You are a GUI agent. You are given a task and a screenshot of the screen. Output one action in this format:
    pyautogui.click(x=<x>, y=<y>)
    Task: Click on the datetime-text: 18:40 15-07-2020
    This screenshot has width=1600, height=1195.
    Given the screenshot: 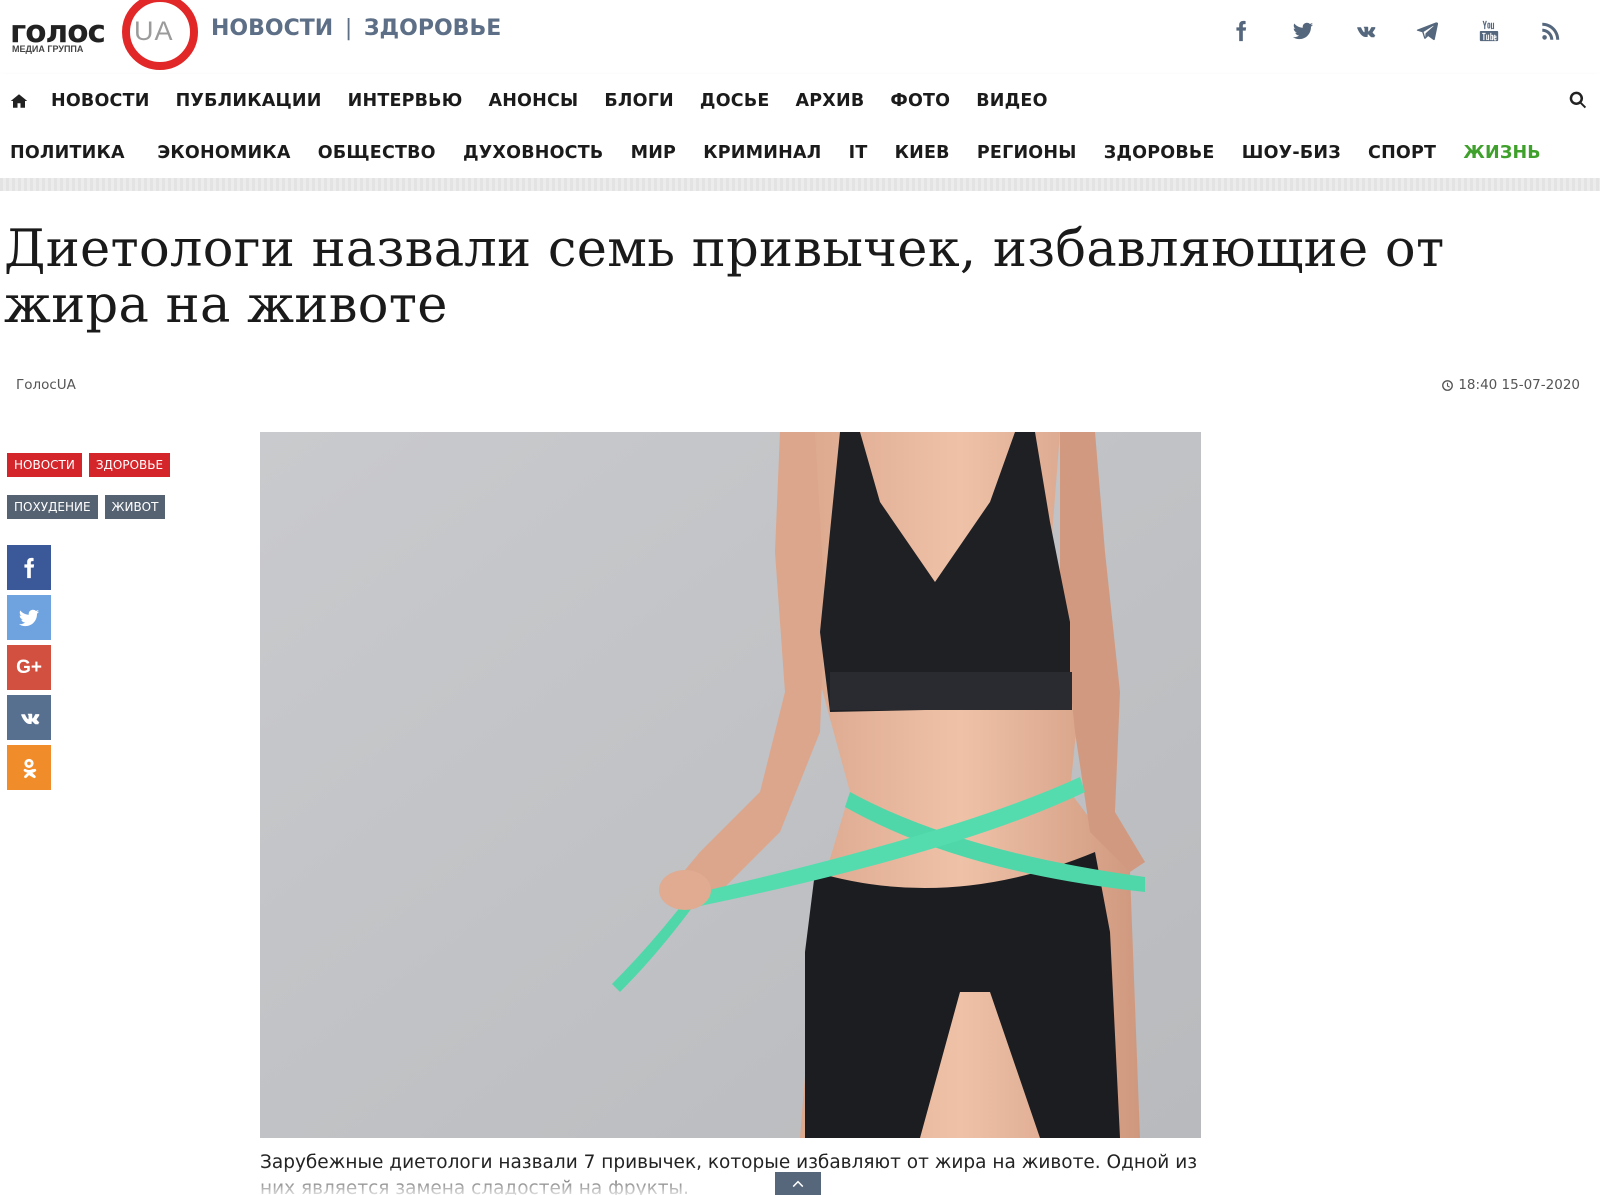 What is the action you would take?
    pyautogui.click(x=1519, y=385)
    